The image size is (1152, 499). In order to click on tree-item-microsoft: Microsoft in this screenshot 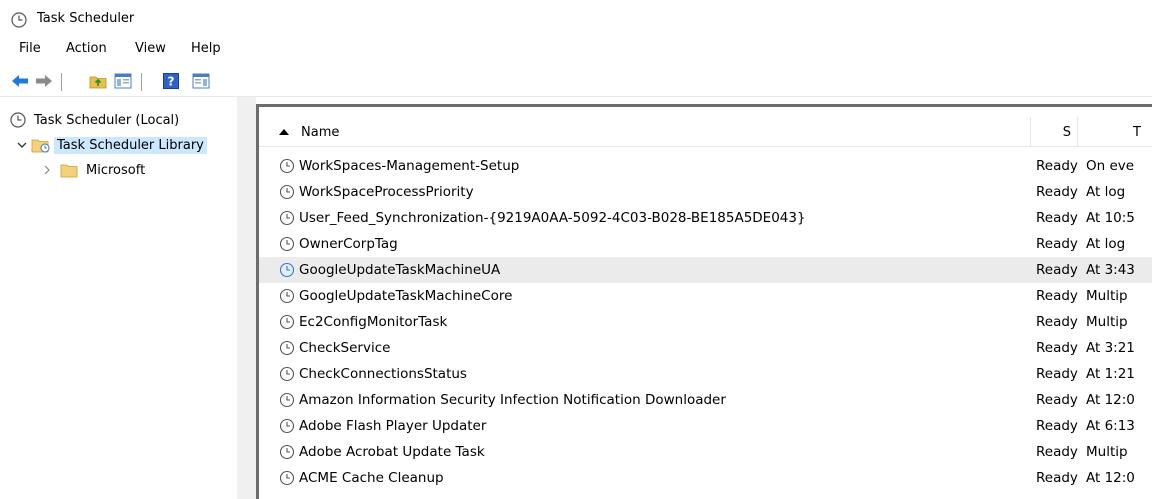, I will do `click(94, 170)`.